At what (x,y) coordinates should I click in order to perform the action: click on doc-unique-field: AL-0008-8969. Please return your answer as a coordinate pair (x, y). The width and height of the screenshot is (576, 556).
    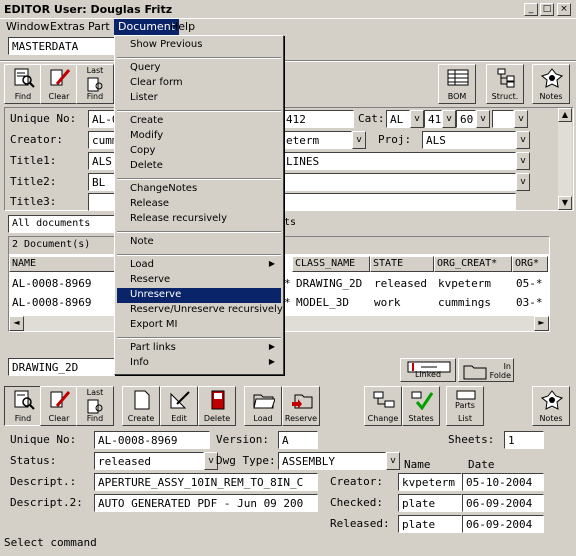
    Looking at the image, I should click on (152, 440).